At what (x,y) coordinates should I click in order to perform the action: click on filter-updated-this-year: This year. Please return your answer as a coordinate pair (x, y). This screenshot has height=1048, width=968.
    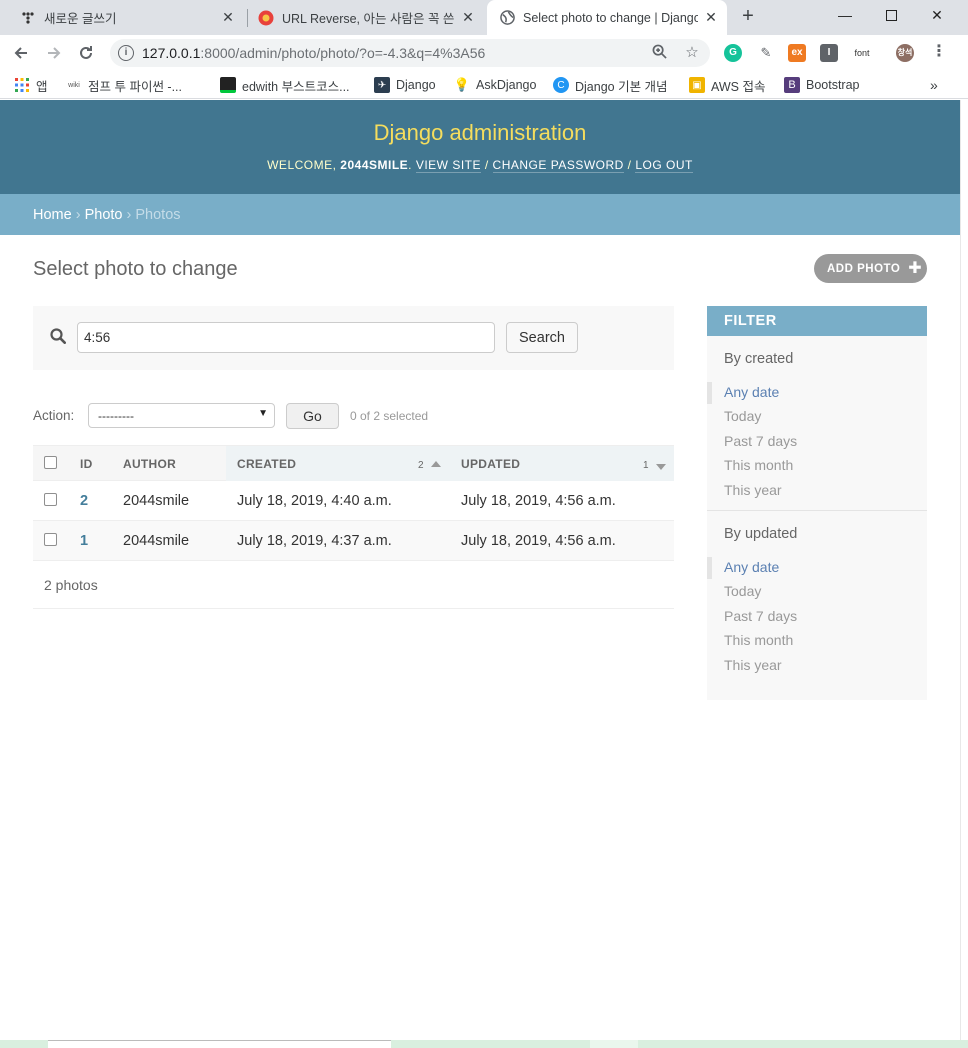
    Looking at the image, I should click on (817, 667).